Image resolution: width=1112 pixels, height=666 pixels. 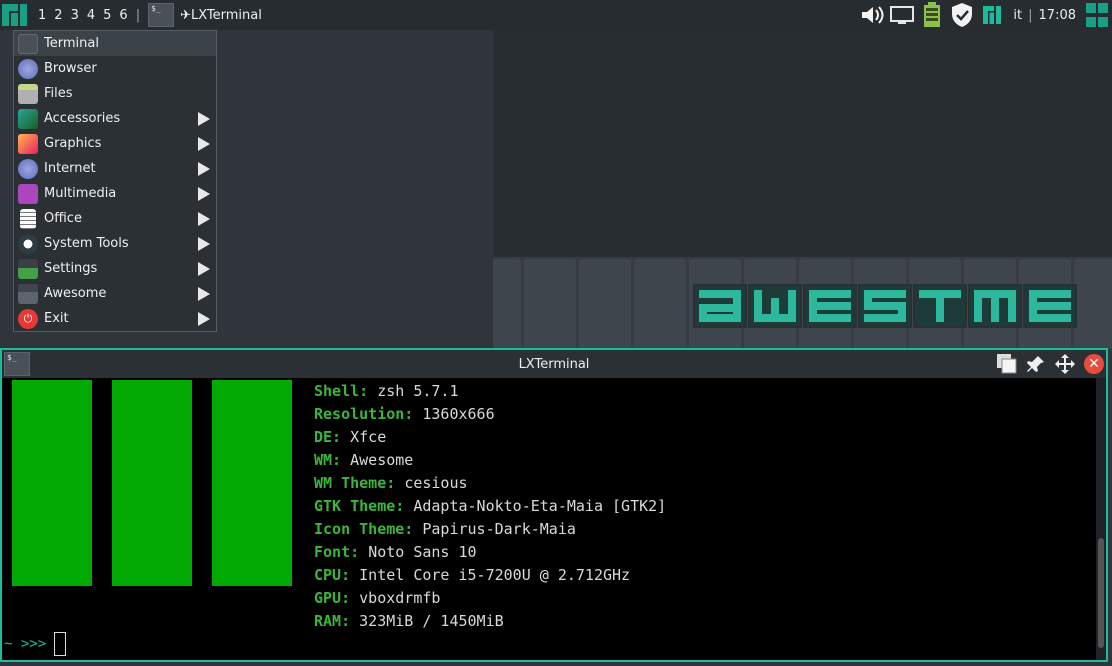 I want to click on terminal-scrollbar, so click(x=1101, y=519).